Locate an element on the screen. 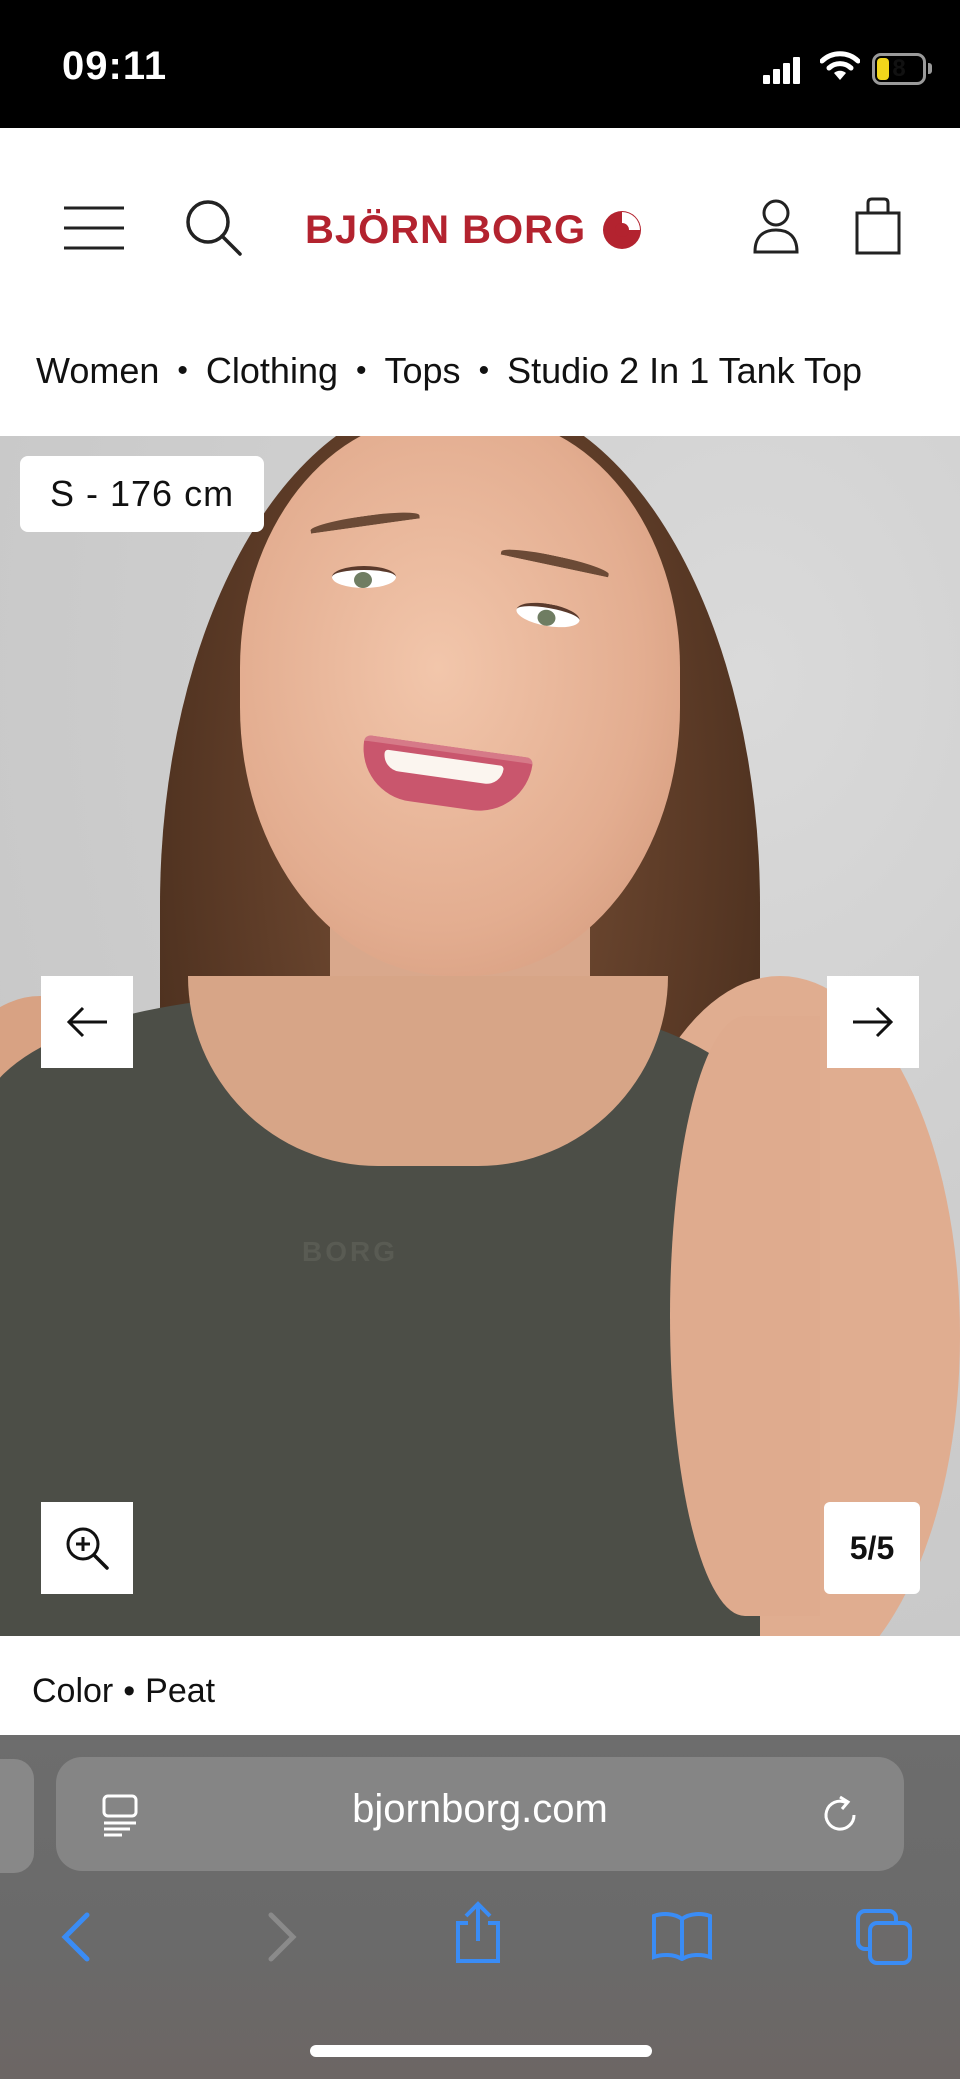 This screenshot has width=960, height=2079. next-image-button is located at coordinates (873, 1022).